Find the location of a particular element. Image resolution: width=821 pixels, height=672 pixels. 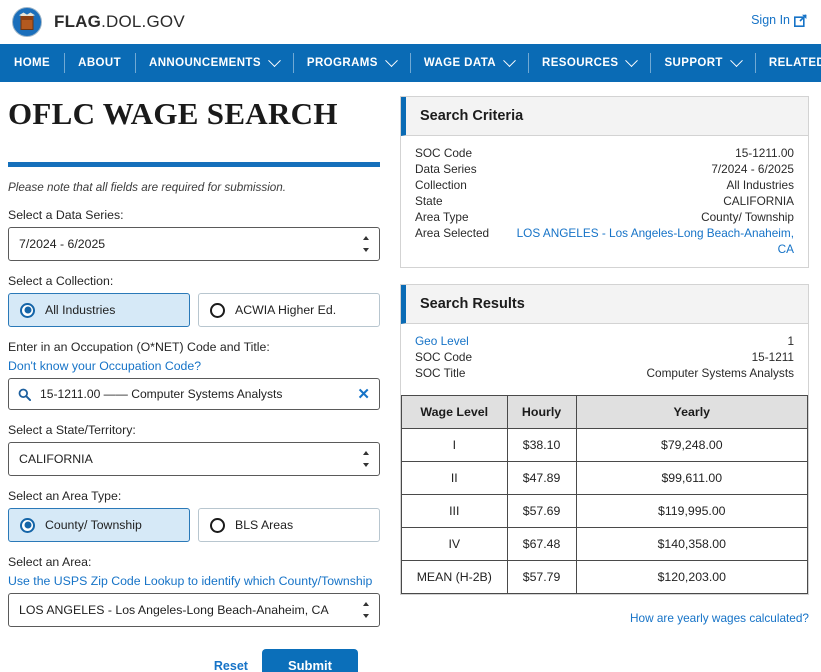

submit-button: Submit is located at coordinates (309, 660).